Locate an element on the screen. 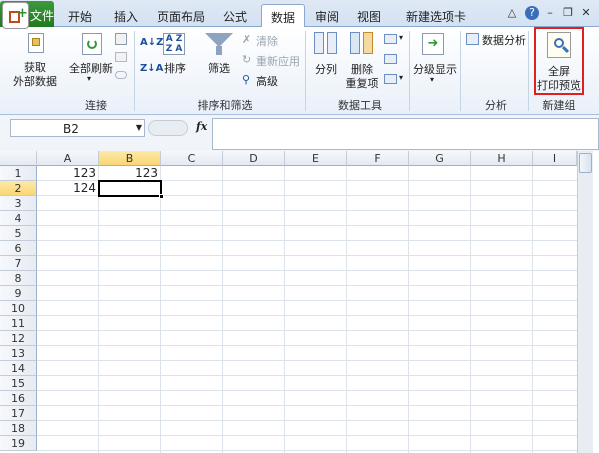 The image size is (599, 453). fill-handle is located at coordinates (161, 196).